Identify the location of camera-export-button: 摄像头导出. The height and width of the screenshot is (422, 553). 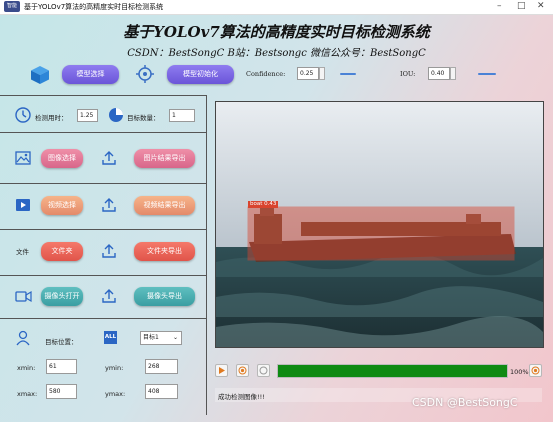
(164, 296).